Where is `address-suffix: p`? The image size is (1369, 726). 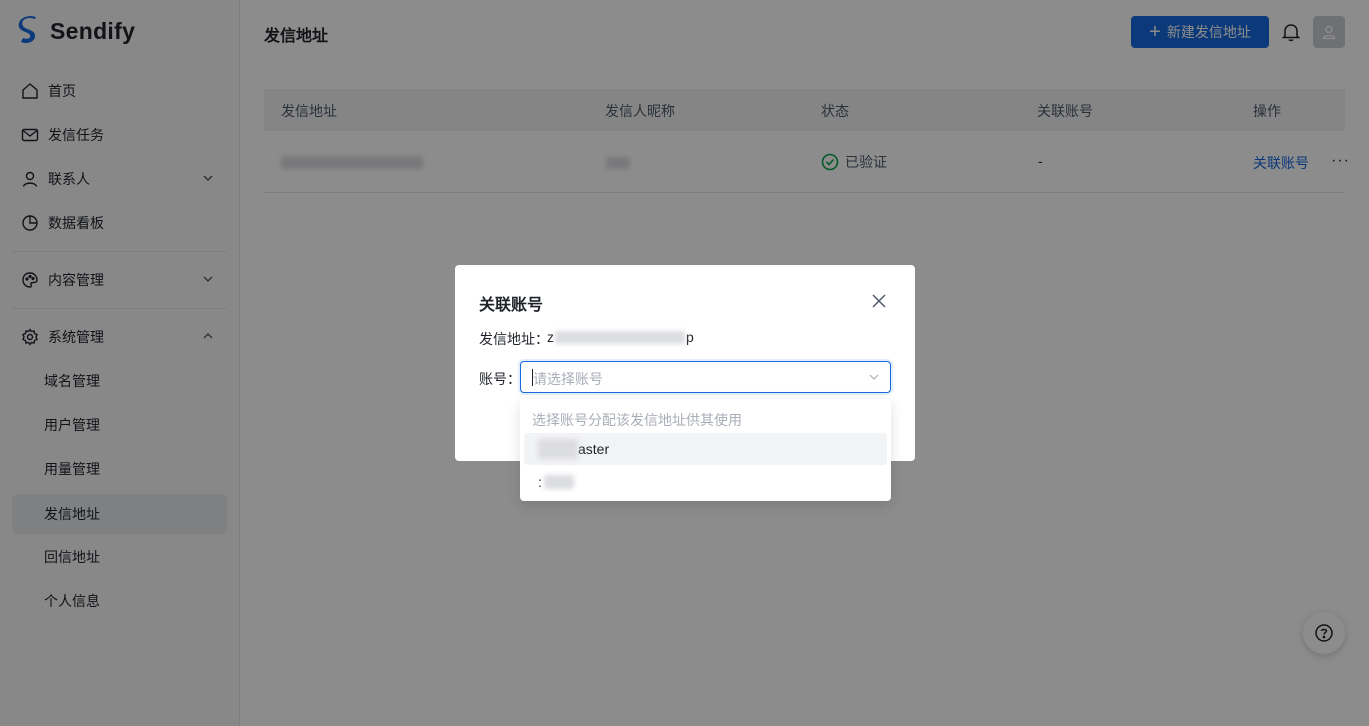
address-suffix: p is located at coordinates (690, 337).